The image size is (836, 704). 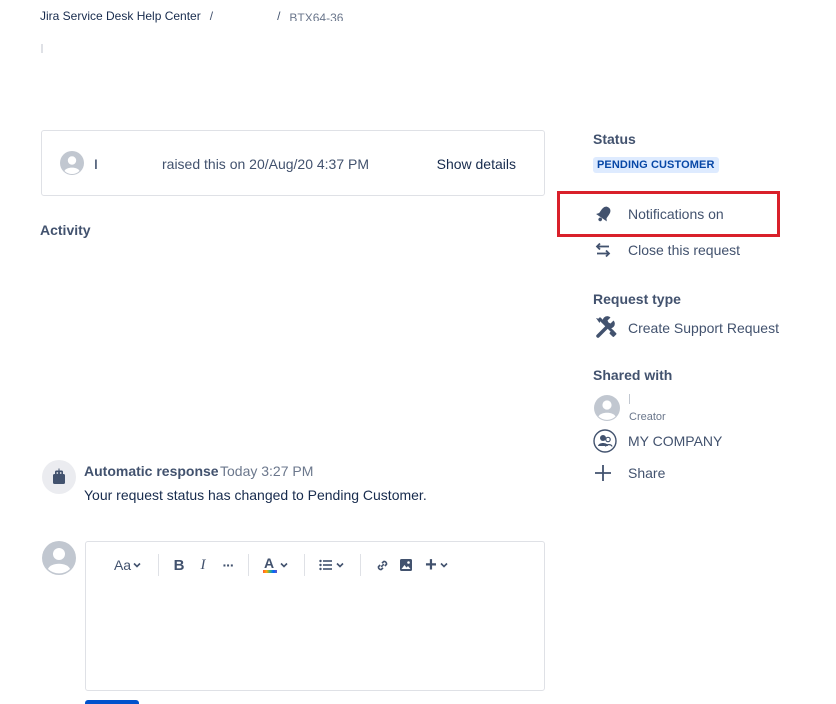 What do you see at coordinates (65, 230) in the screenshot?
I see `activity-heading: Activity` at bounding box center [65, 230].